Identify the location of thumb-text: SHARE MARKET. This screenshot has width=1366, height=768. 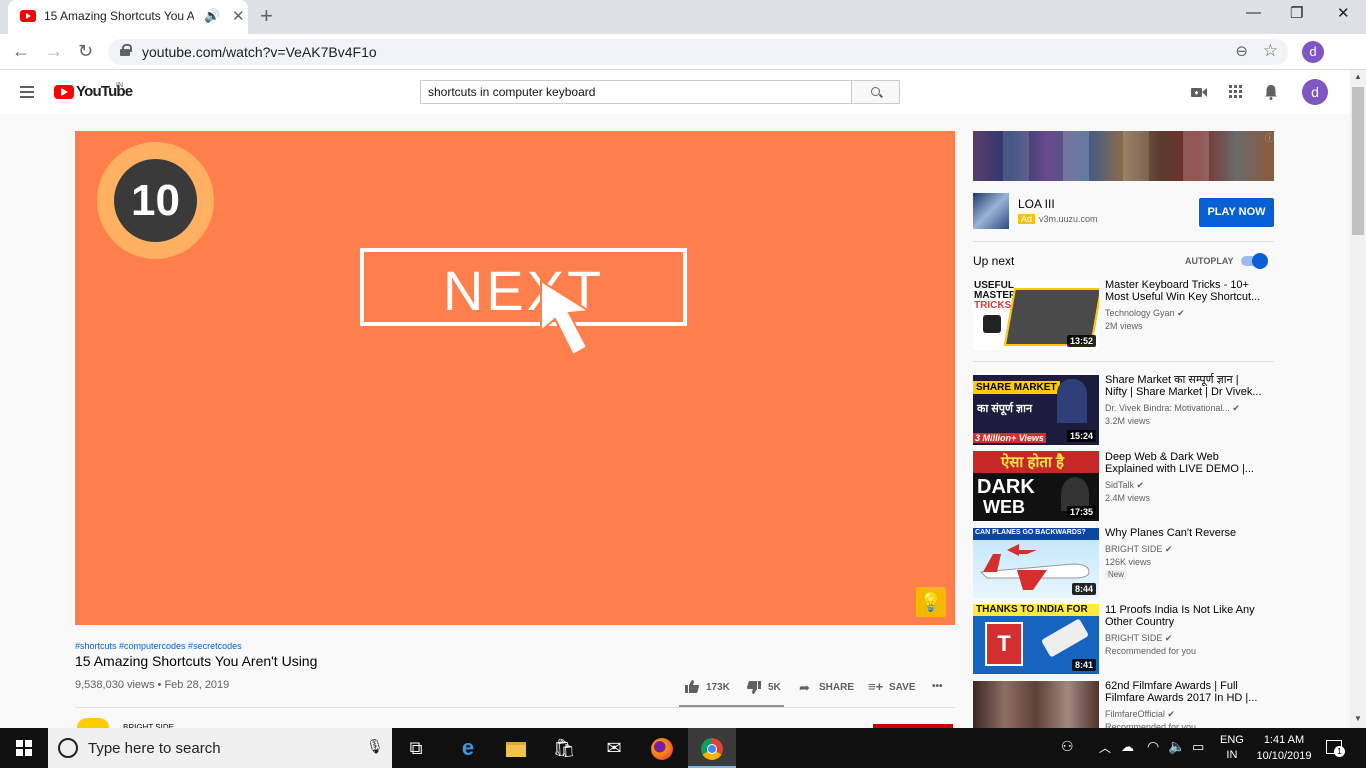
(1016, 387).